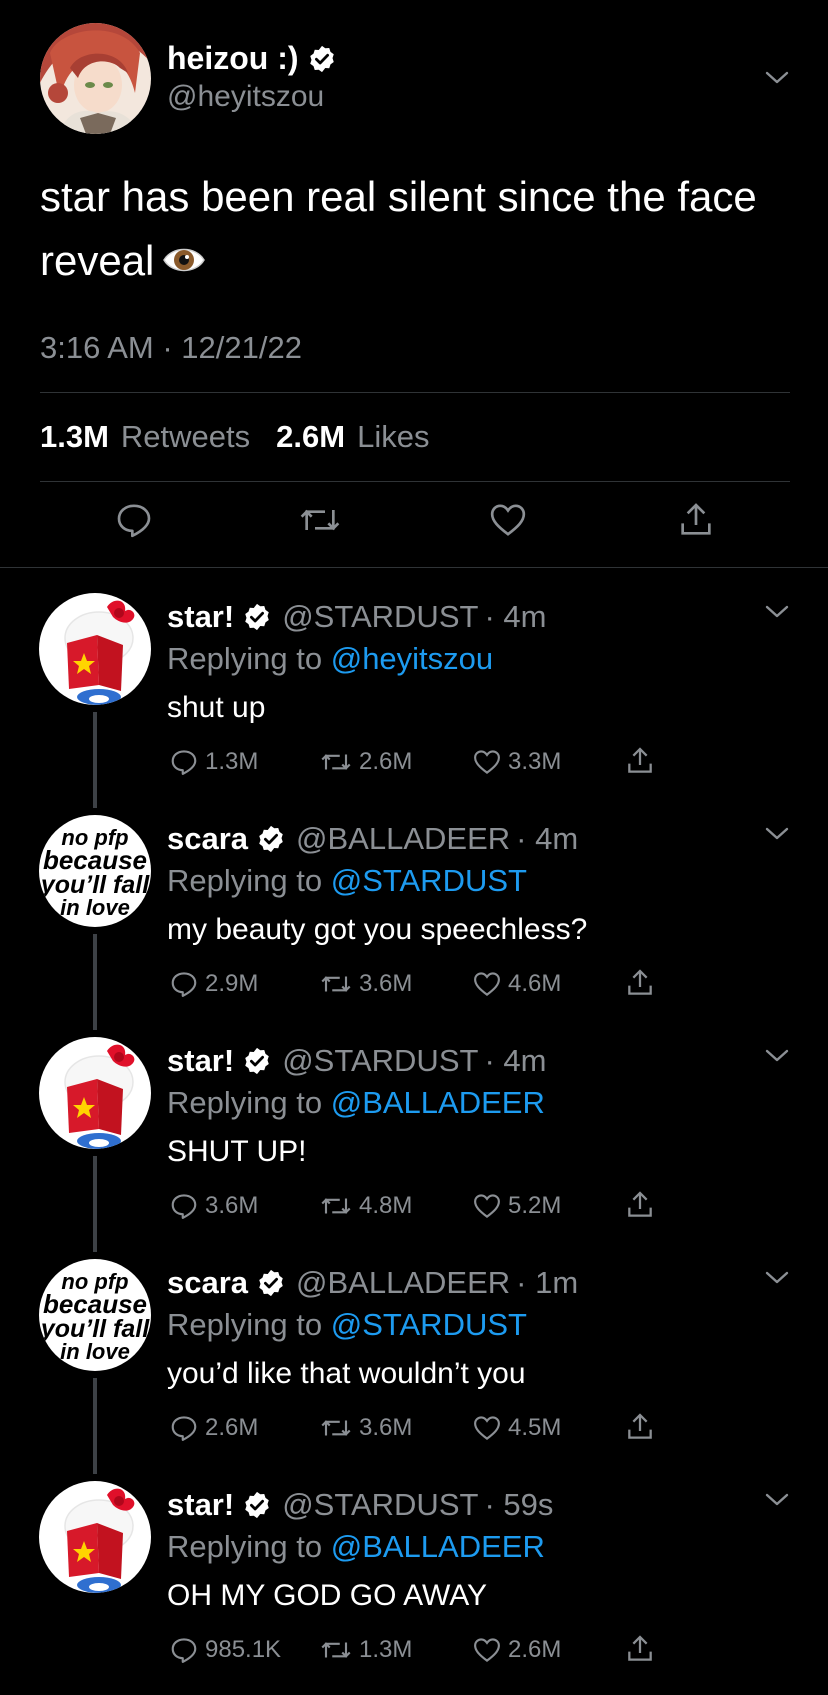  I want to click on retweet-count: 3.6M, so click(386, 983).